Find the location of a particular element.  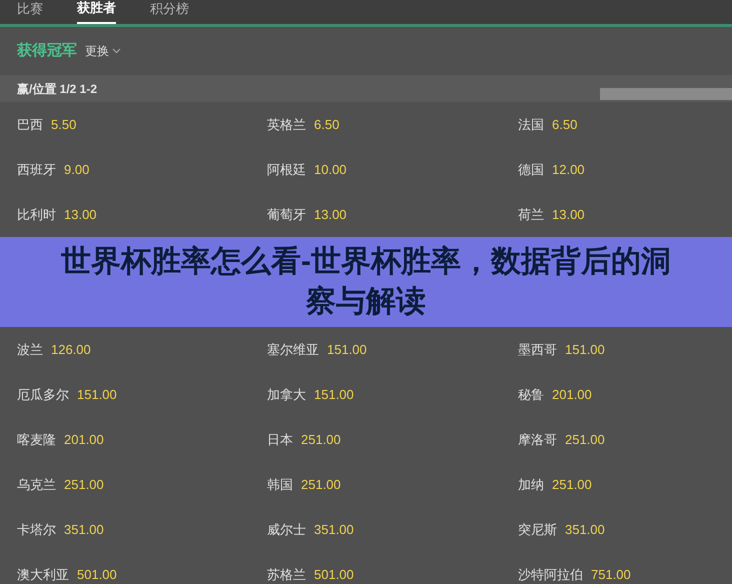

team-name: 墨西哥 is located at coordinates (537, 349).